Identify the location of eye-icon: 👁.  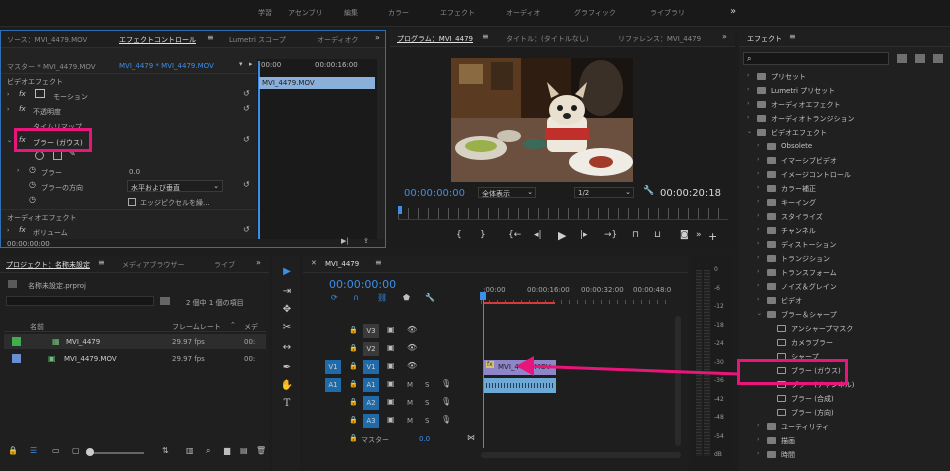
(412, 347).